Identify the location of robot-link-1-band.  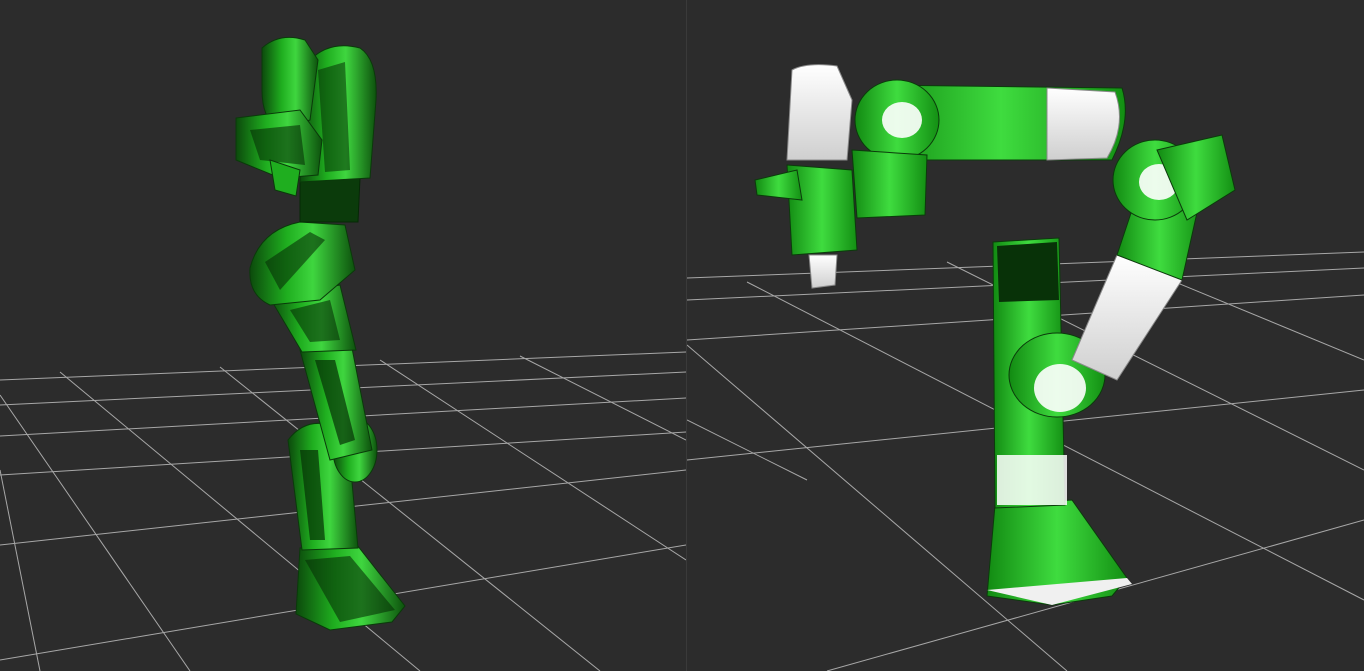
(1032, 480).